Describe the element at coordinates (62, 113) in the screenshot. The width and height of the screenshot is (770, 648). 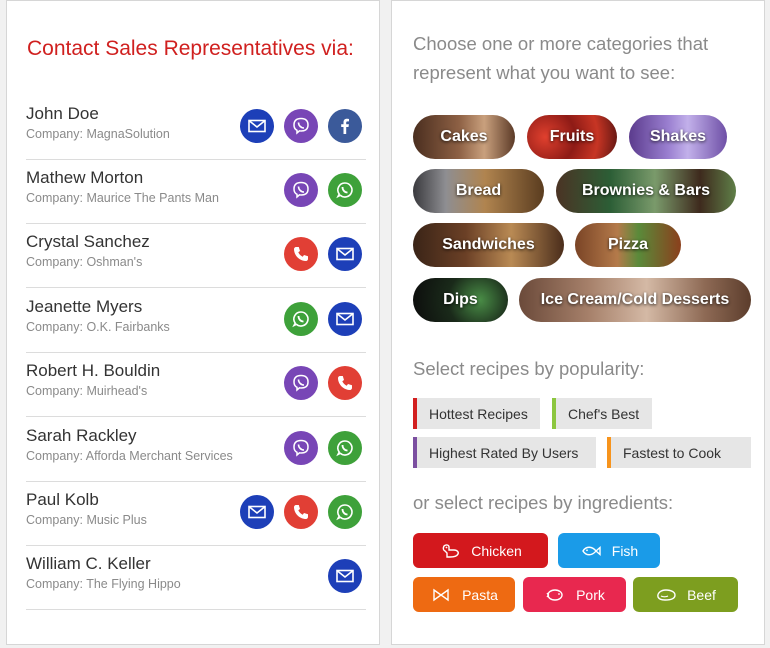
I see `contact-name: John Doe` at that location.